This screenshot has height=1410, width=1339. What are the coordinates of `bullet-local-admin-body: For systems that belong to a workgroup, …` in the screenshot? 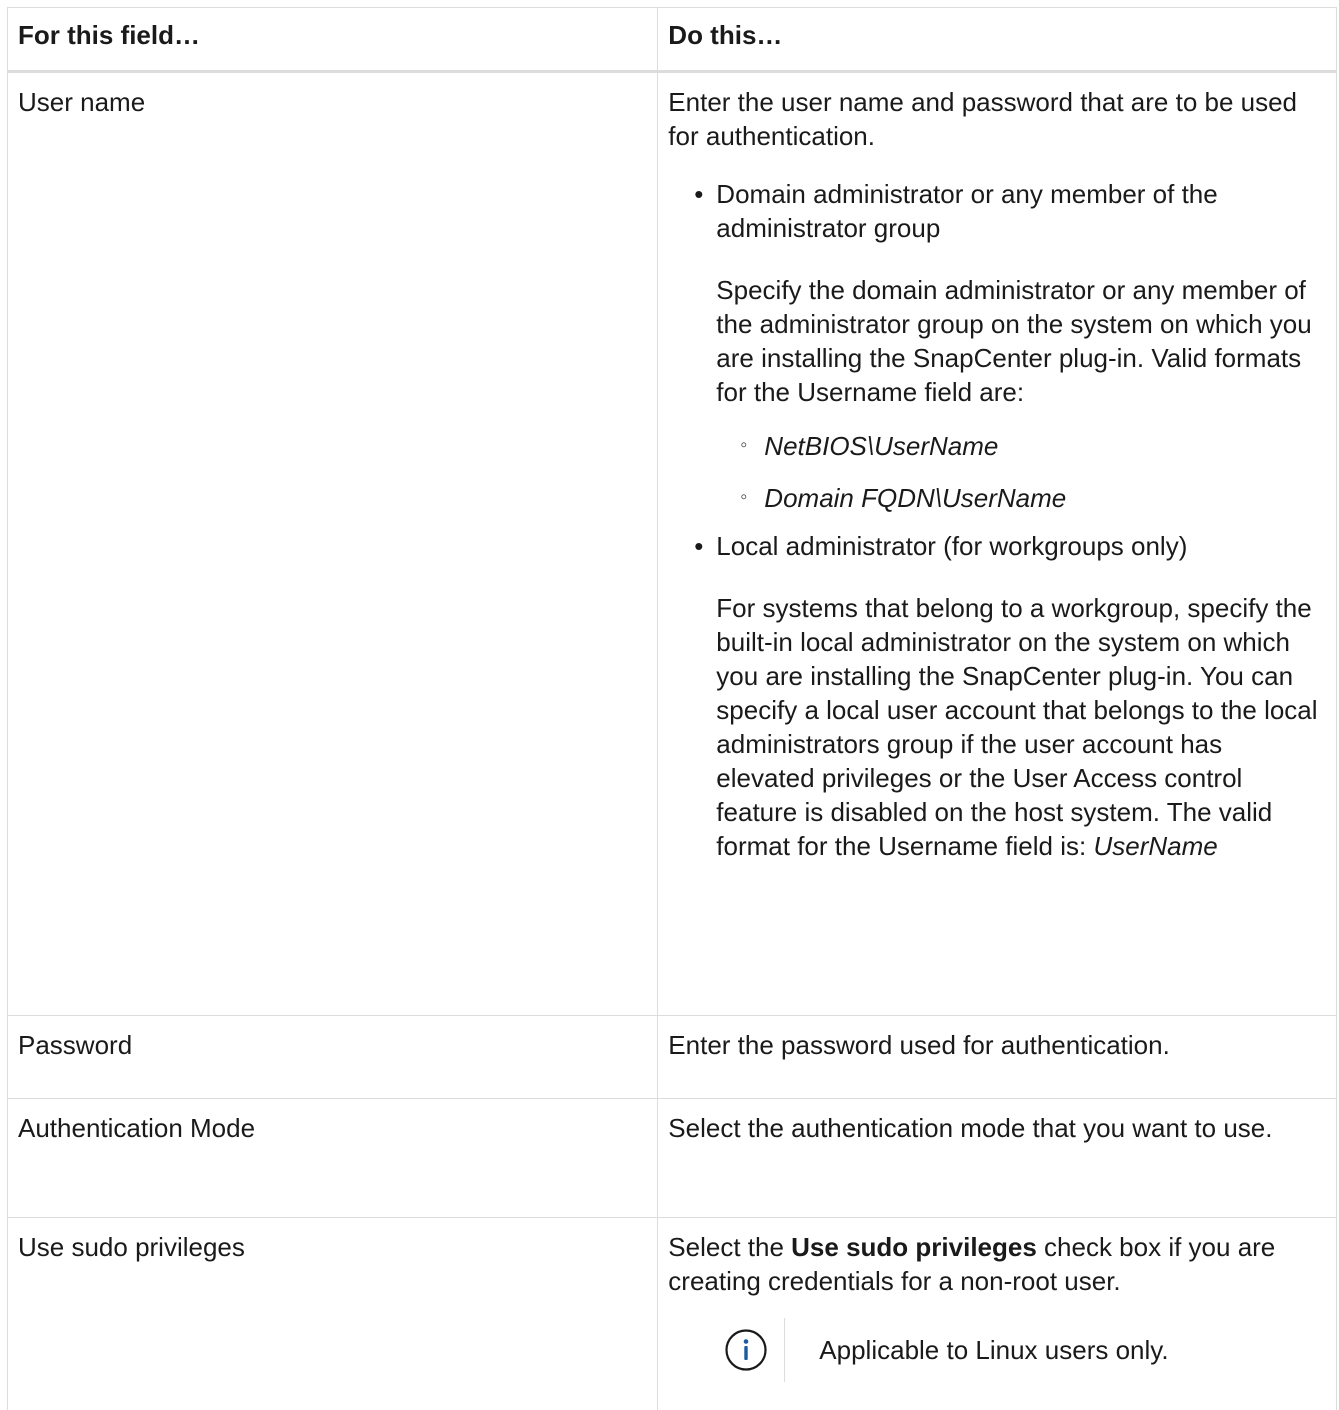 It's located at (1021, 727).